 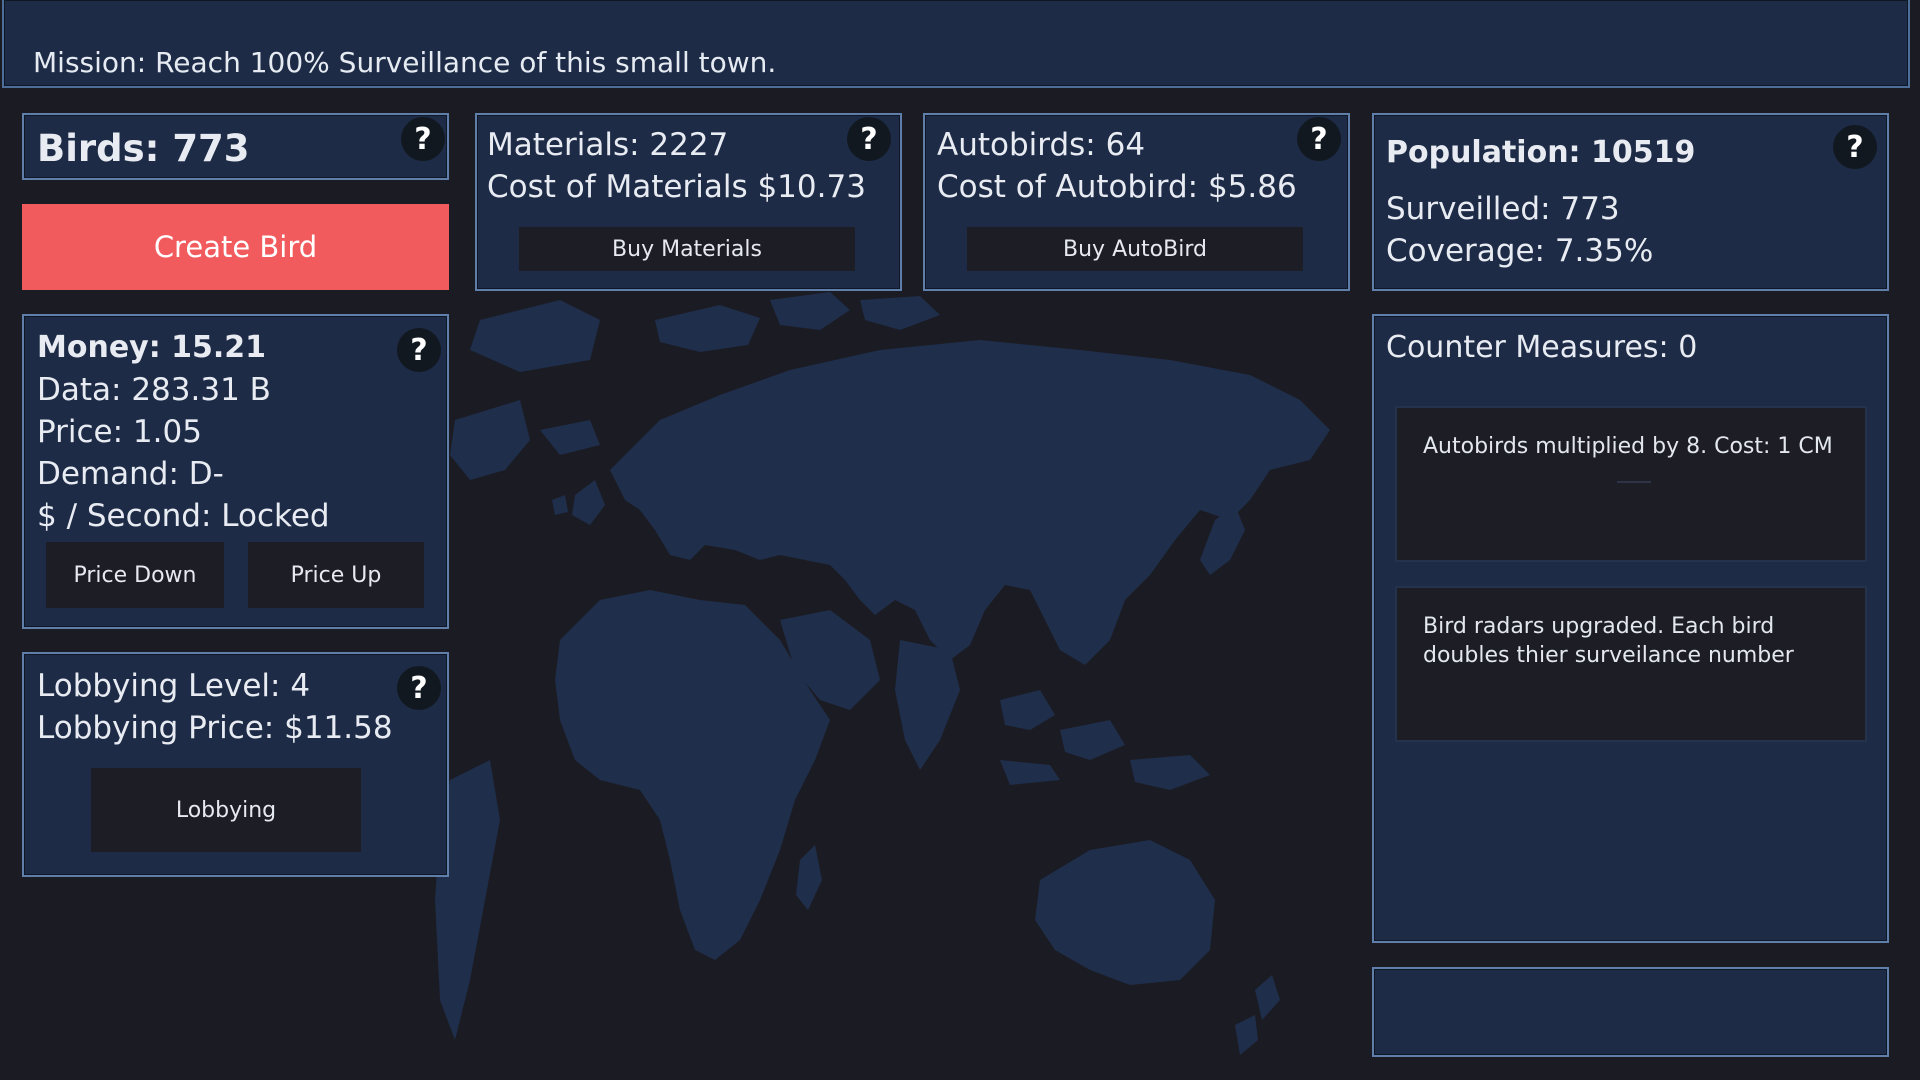 What do you see at coordinates (1319, 139) in the screenshot?
I see `autobirds-help-icon: ?` at bounding box center [1319, 139].